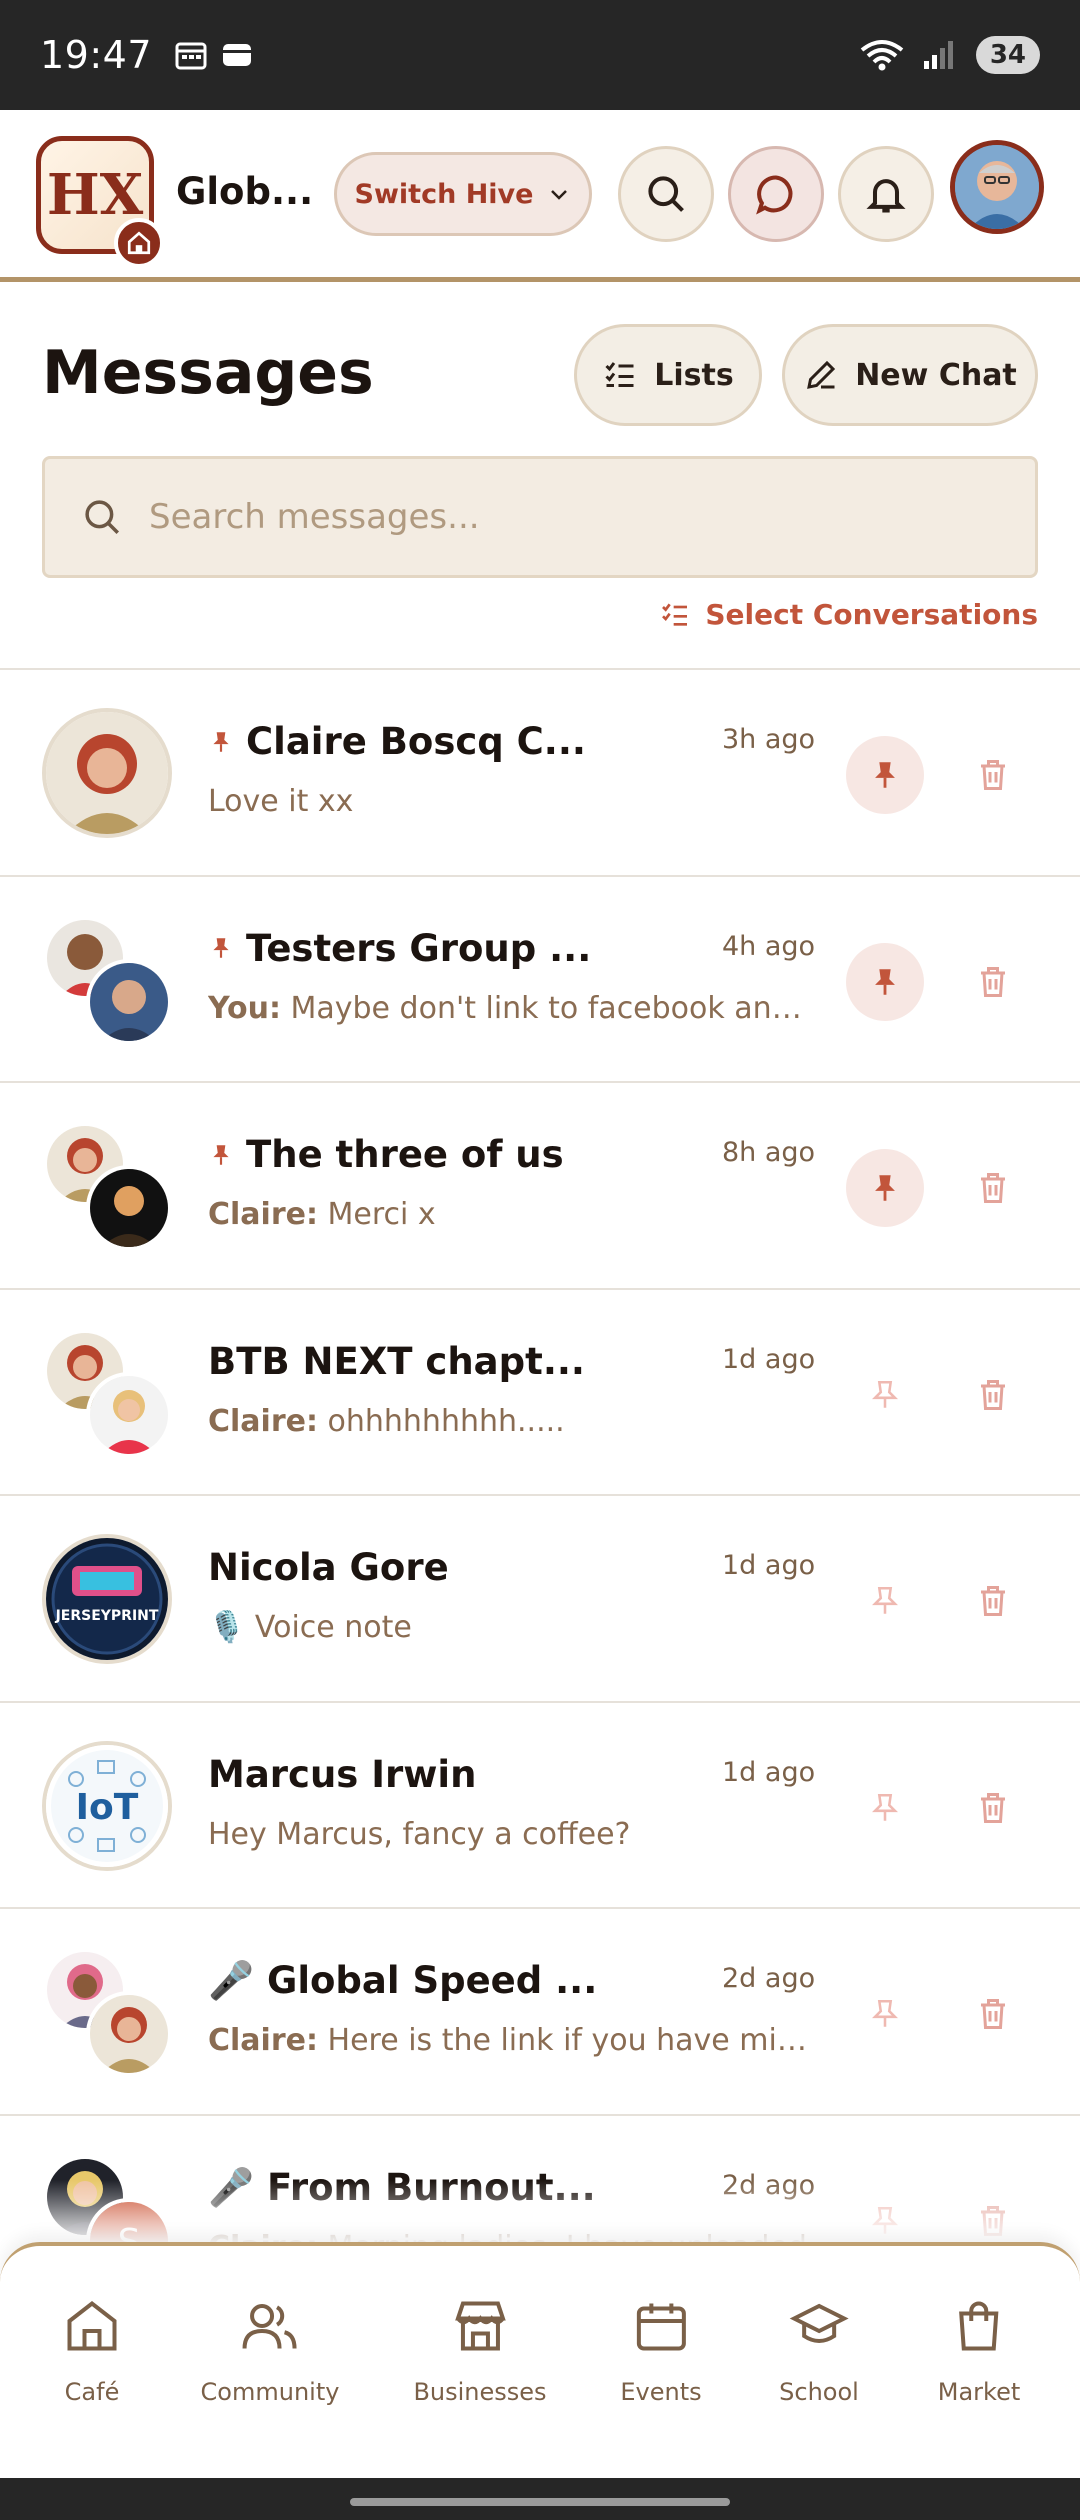 The image size is (1080, 2520). What do you see at coordinates (668, 375) in the screenshot?
I see `lists-button: Lists` at bounding box center [668, 375].